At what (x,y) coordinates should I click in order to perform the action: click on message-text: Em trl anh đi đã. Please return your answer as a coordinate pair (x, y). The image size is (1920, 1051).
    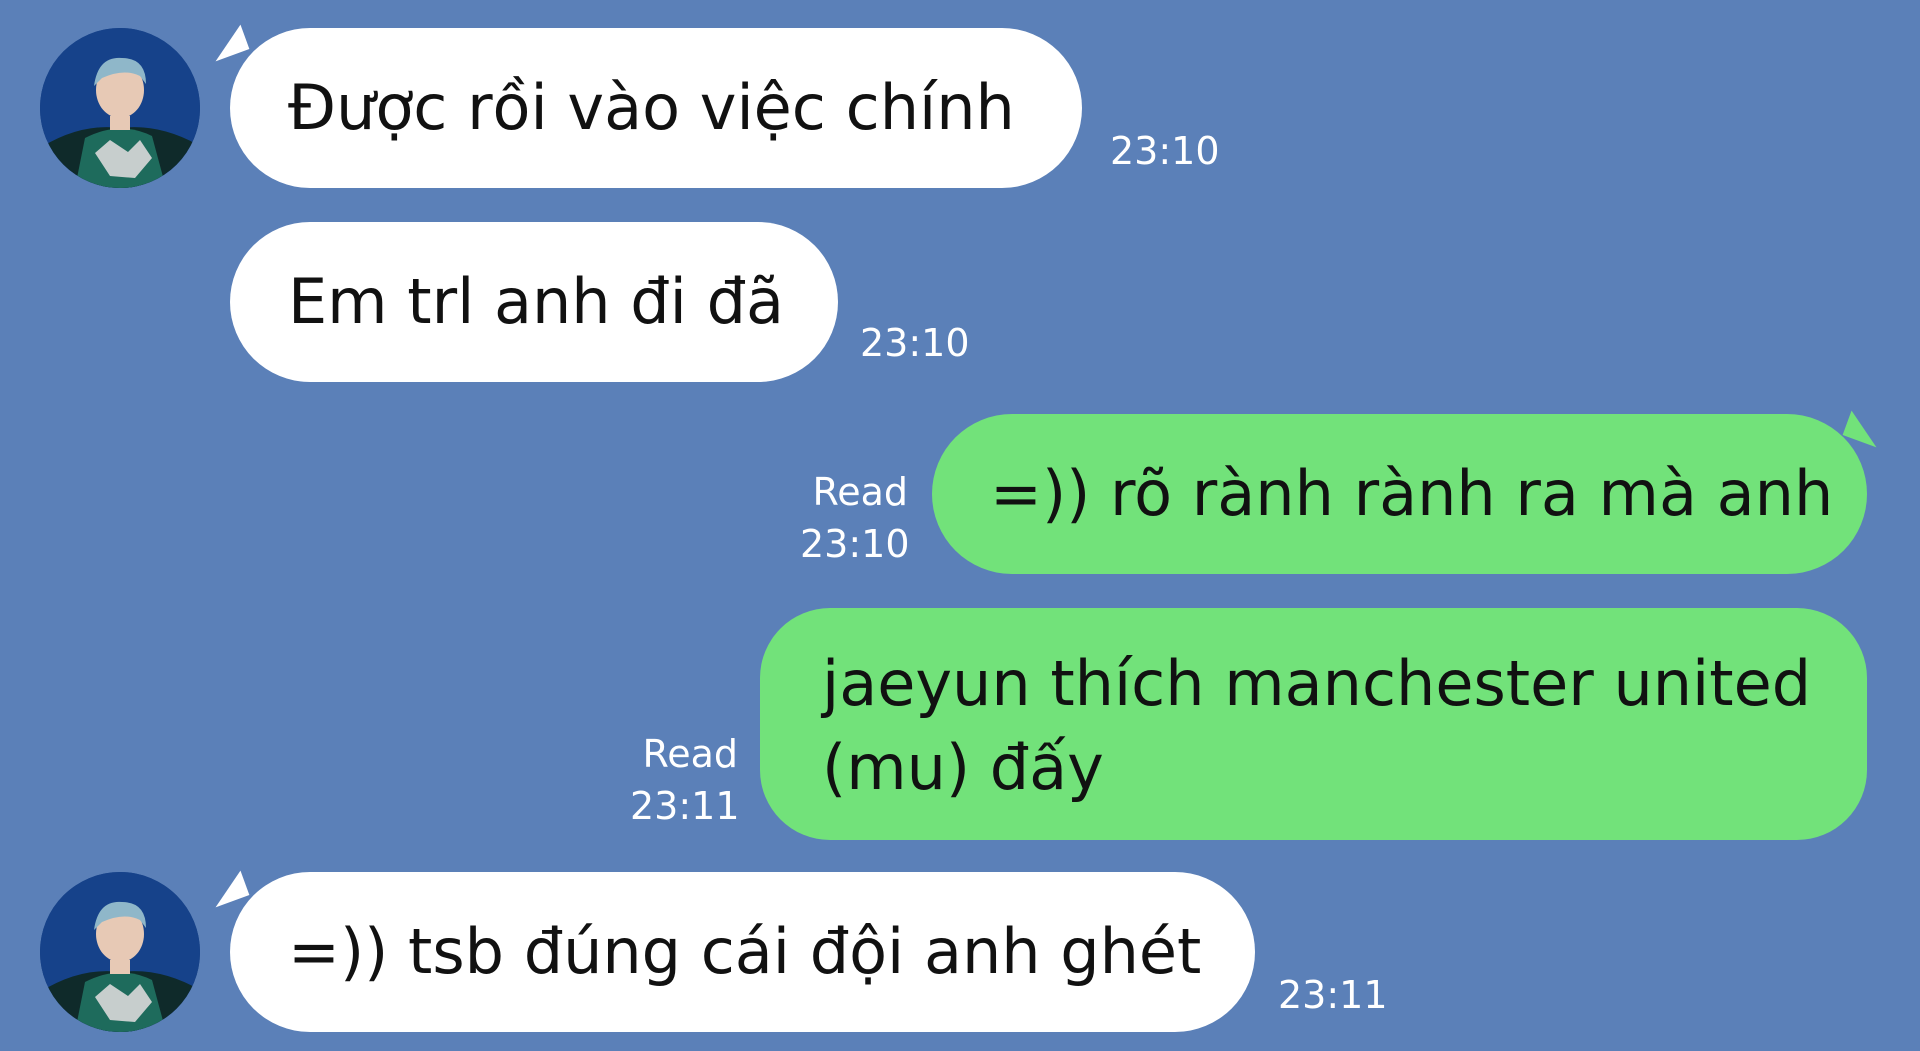
    Looking at the image, I should click on (536, 301).